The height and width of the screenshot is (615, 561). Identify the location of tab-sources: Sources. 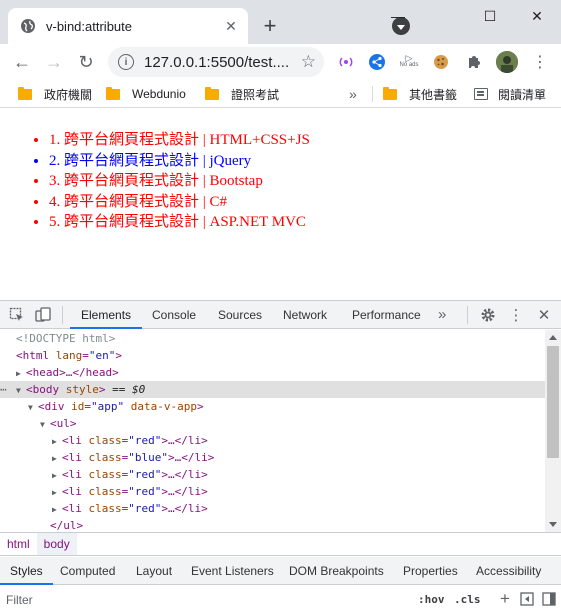
(240, 315).